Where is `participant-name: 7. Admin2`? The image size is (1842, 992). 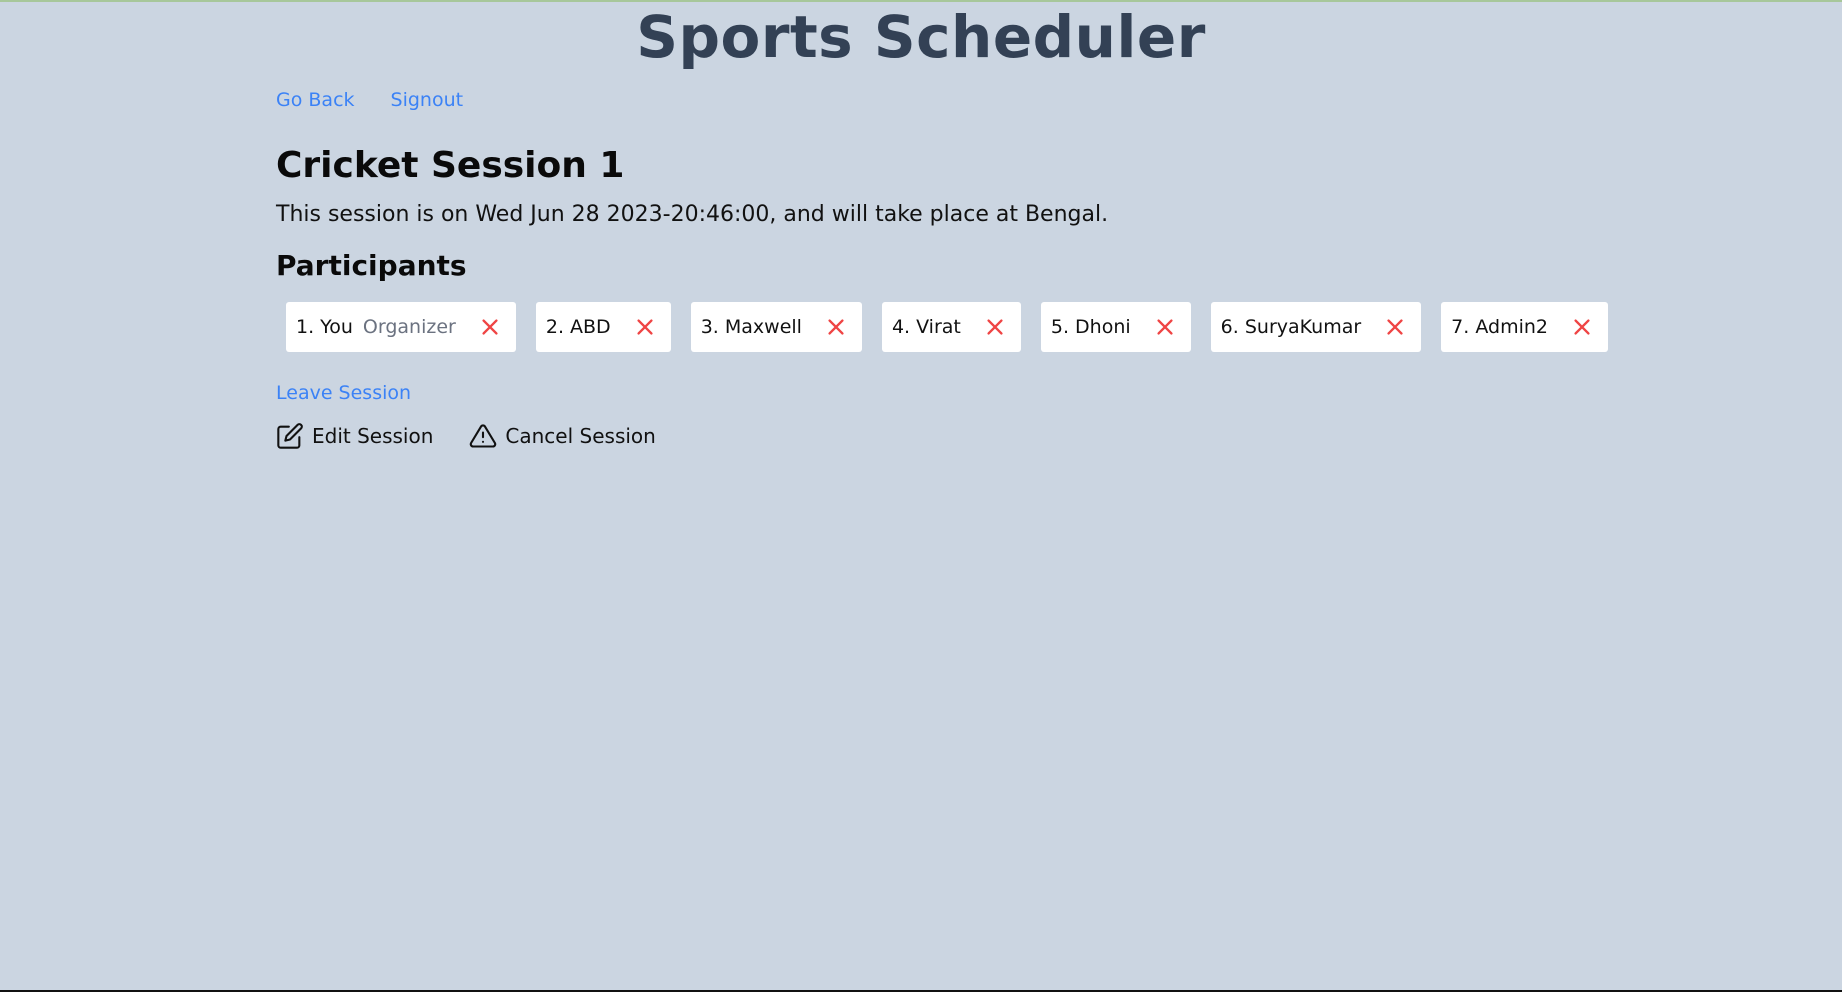 participant-name: 7. Admin2 is located at coordinates (1499, 327).